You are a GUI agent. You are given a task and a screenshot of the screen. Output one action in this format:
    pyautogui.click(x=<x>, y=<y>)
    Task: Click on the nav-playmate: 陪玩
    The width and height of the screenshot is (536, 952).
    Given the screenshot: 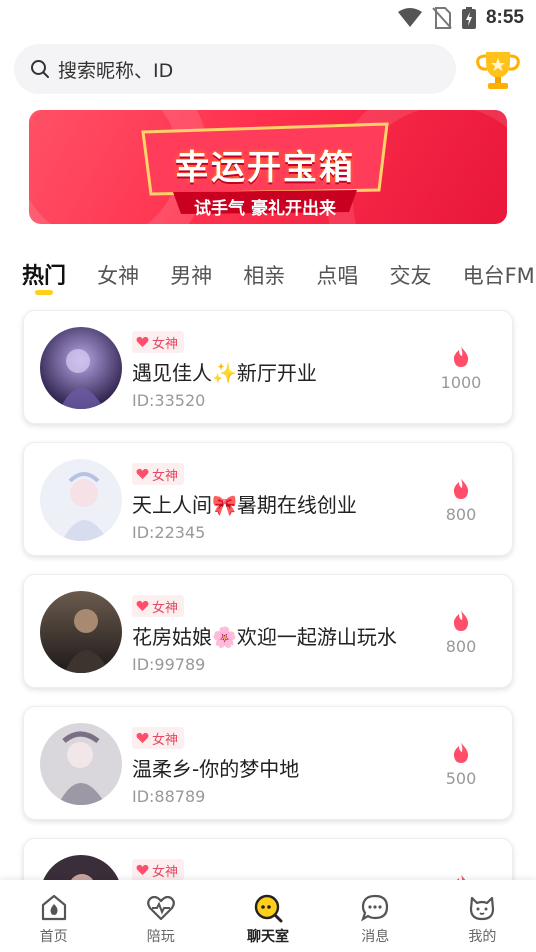 What is the action you would take?
    pyautogui.click(x=160, y=916)
    